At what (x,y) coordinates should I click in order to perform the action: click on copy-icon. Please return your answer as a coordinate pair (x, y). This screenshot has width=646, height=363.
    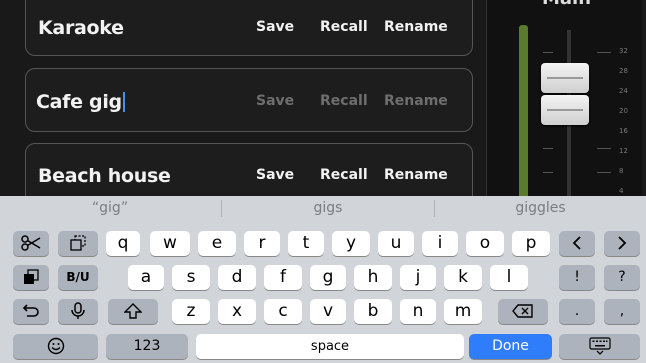
    Looking at the image, I should click on (78, 243).